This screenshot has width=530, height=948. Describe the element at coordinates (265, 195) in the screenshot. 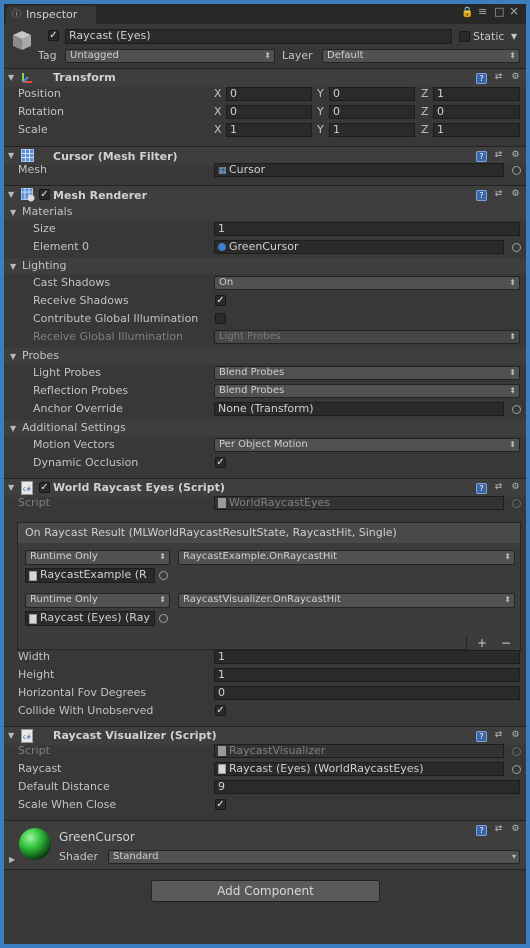

I see `mesh-renderer-header: ▼ ✓ Mesh Renderer ? ⇄ ⚙` at that location.